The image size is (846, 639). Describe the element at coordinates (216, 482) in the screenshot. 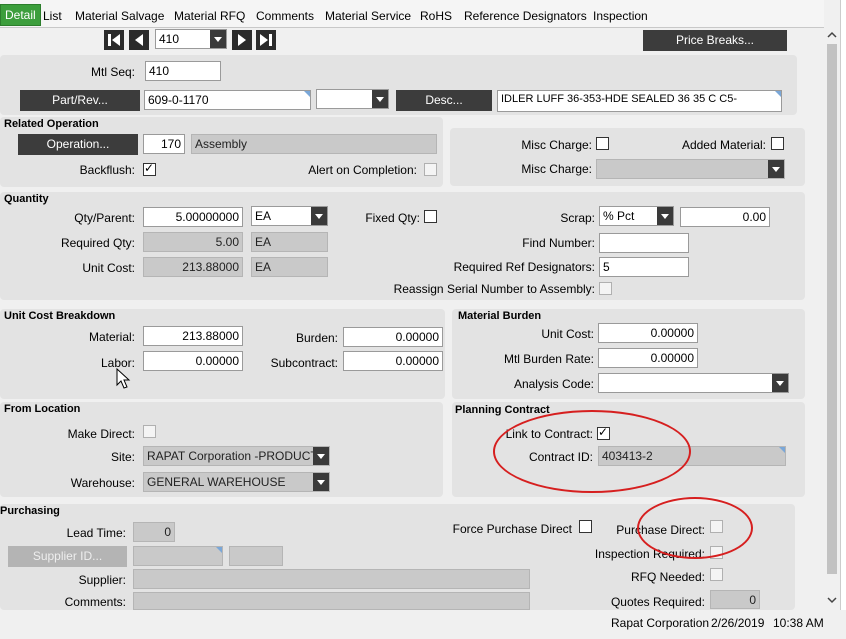

I see `warehouse-value: GENERAL WAREHOUSE` at that location.